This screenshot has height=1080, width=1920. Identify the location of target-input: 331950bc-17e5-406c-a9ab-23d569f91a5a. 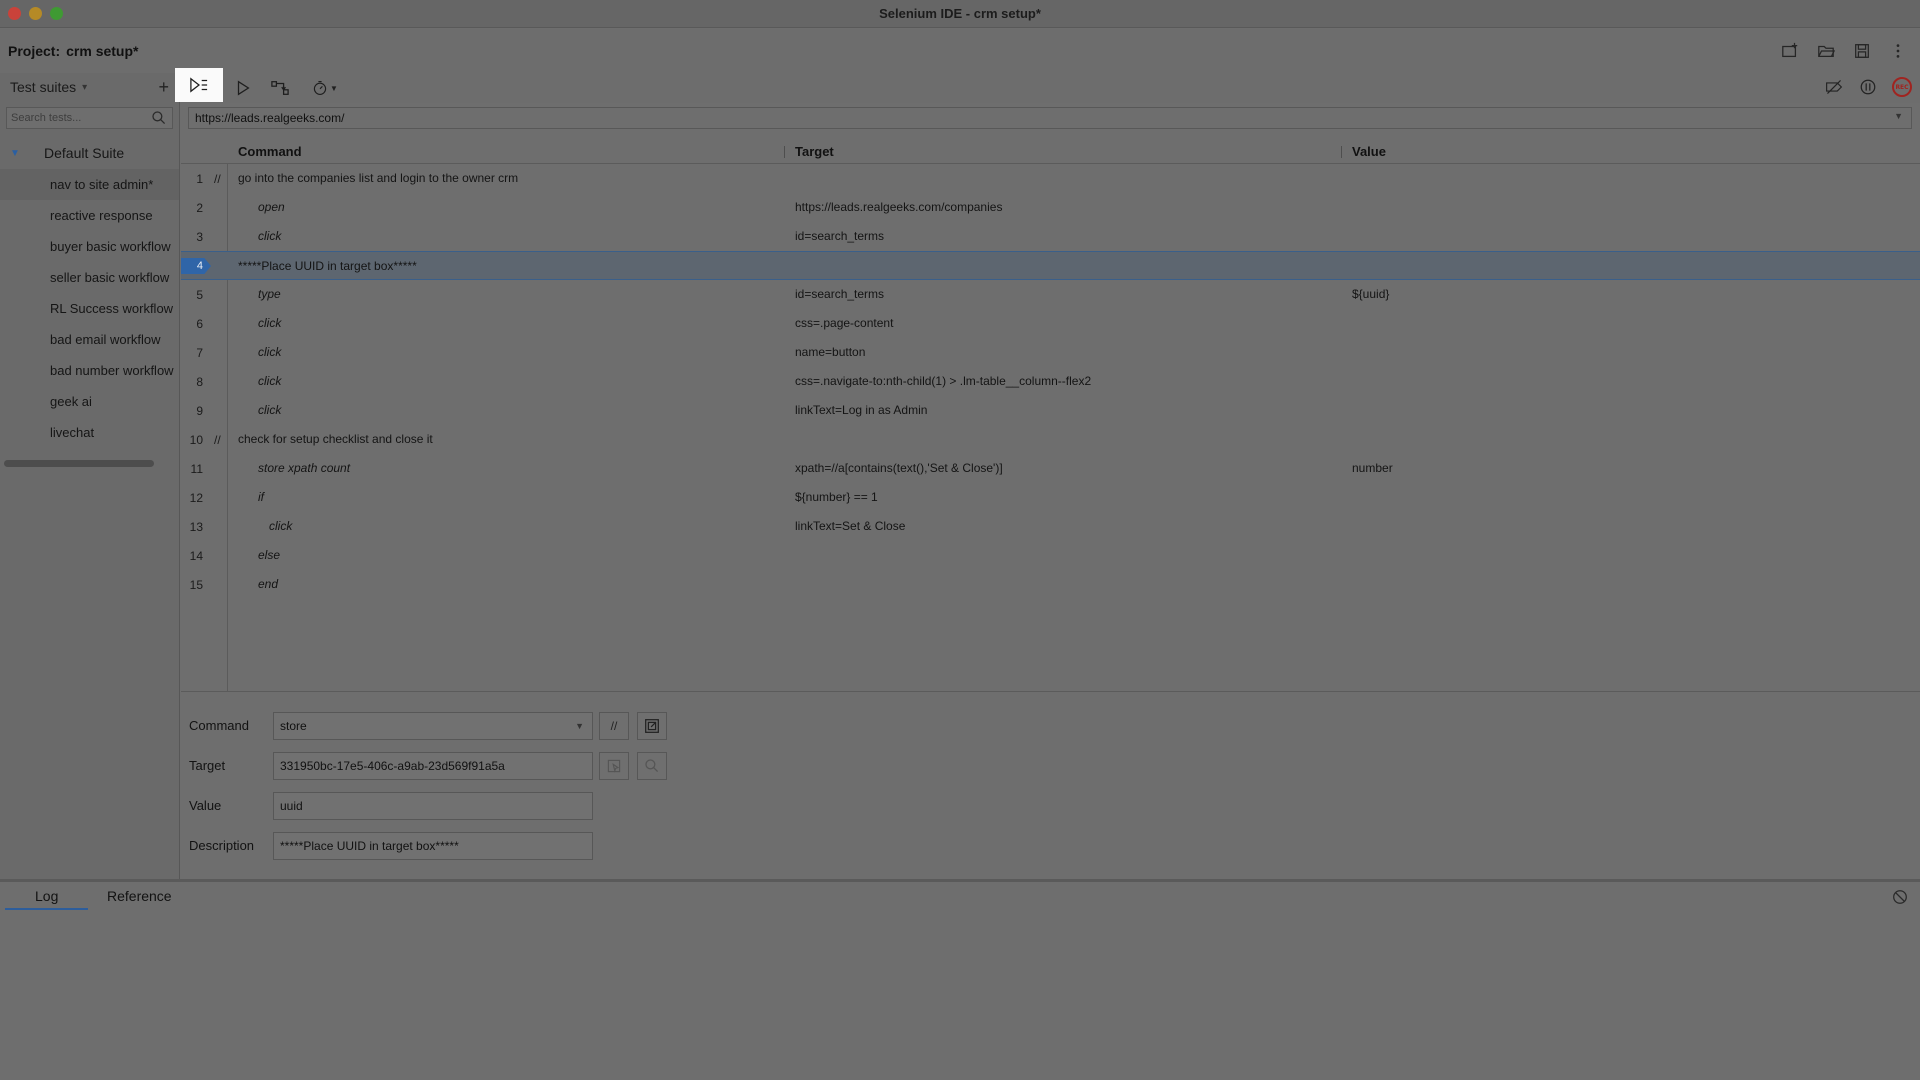
(433, 766).